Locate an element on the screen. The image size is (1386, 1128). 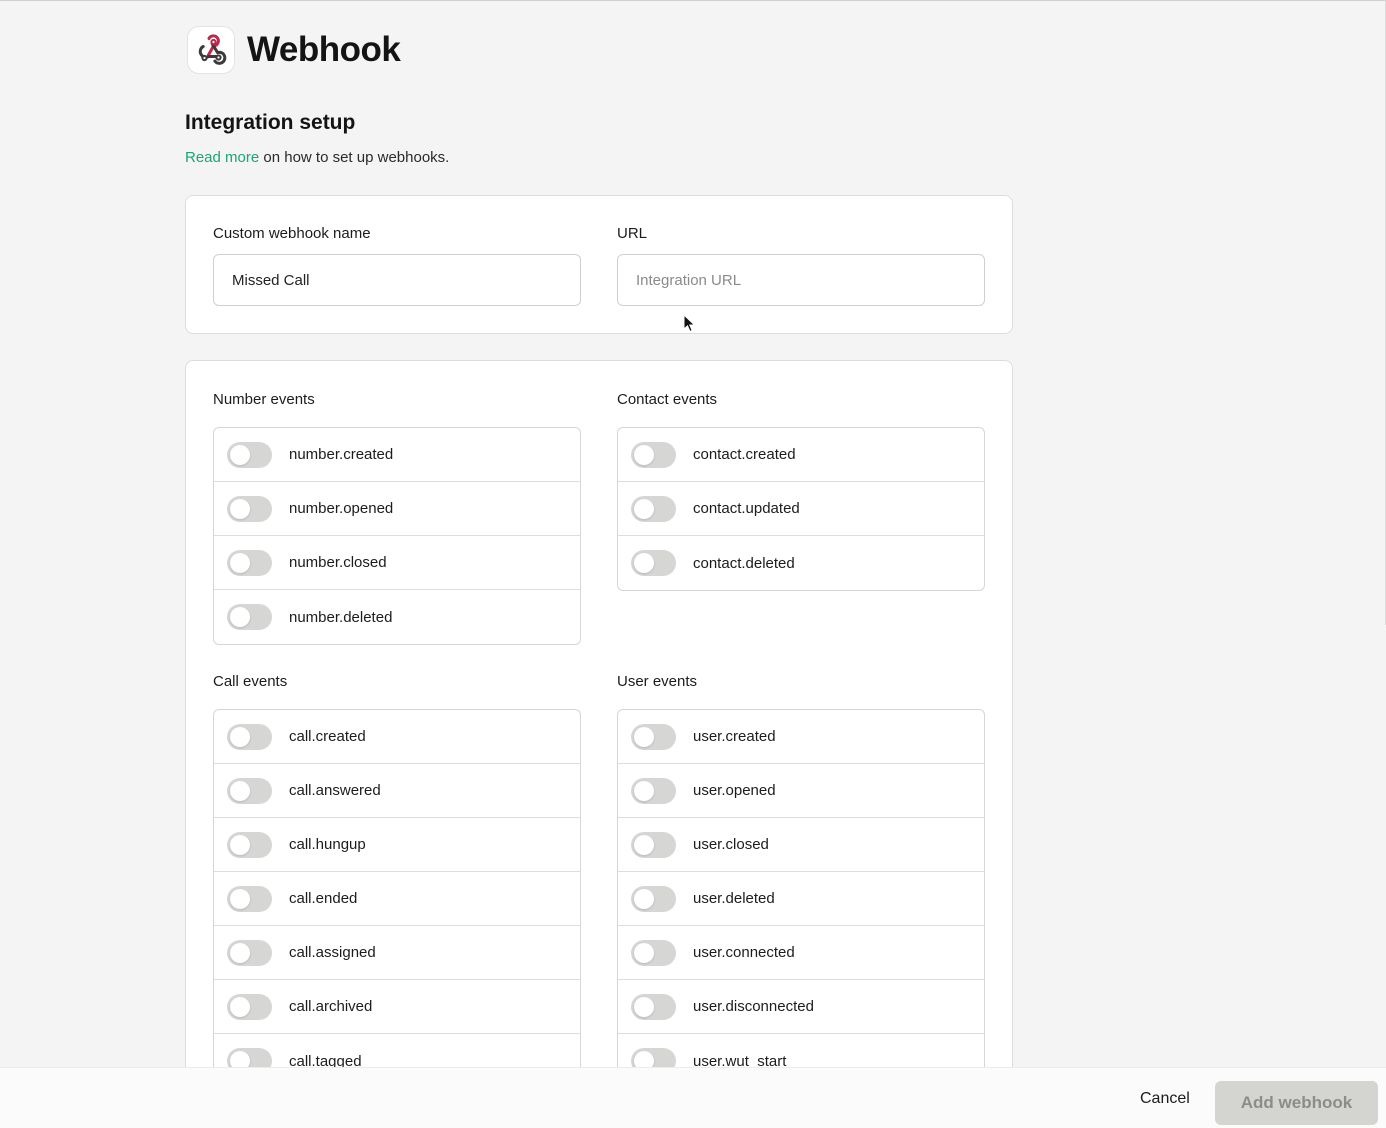
app-header: Webhook is located at coordinates (294, 50).